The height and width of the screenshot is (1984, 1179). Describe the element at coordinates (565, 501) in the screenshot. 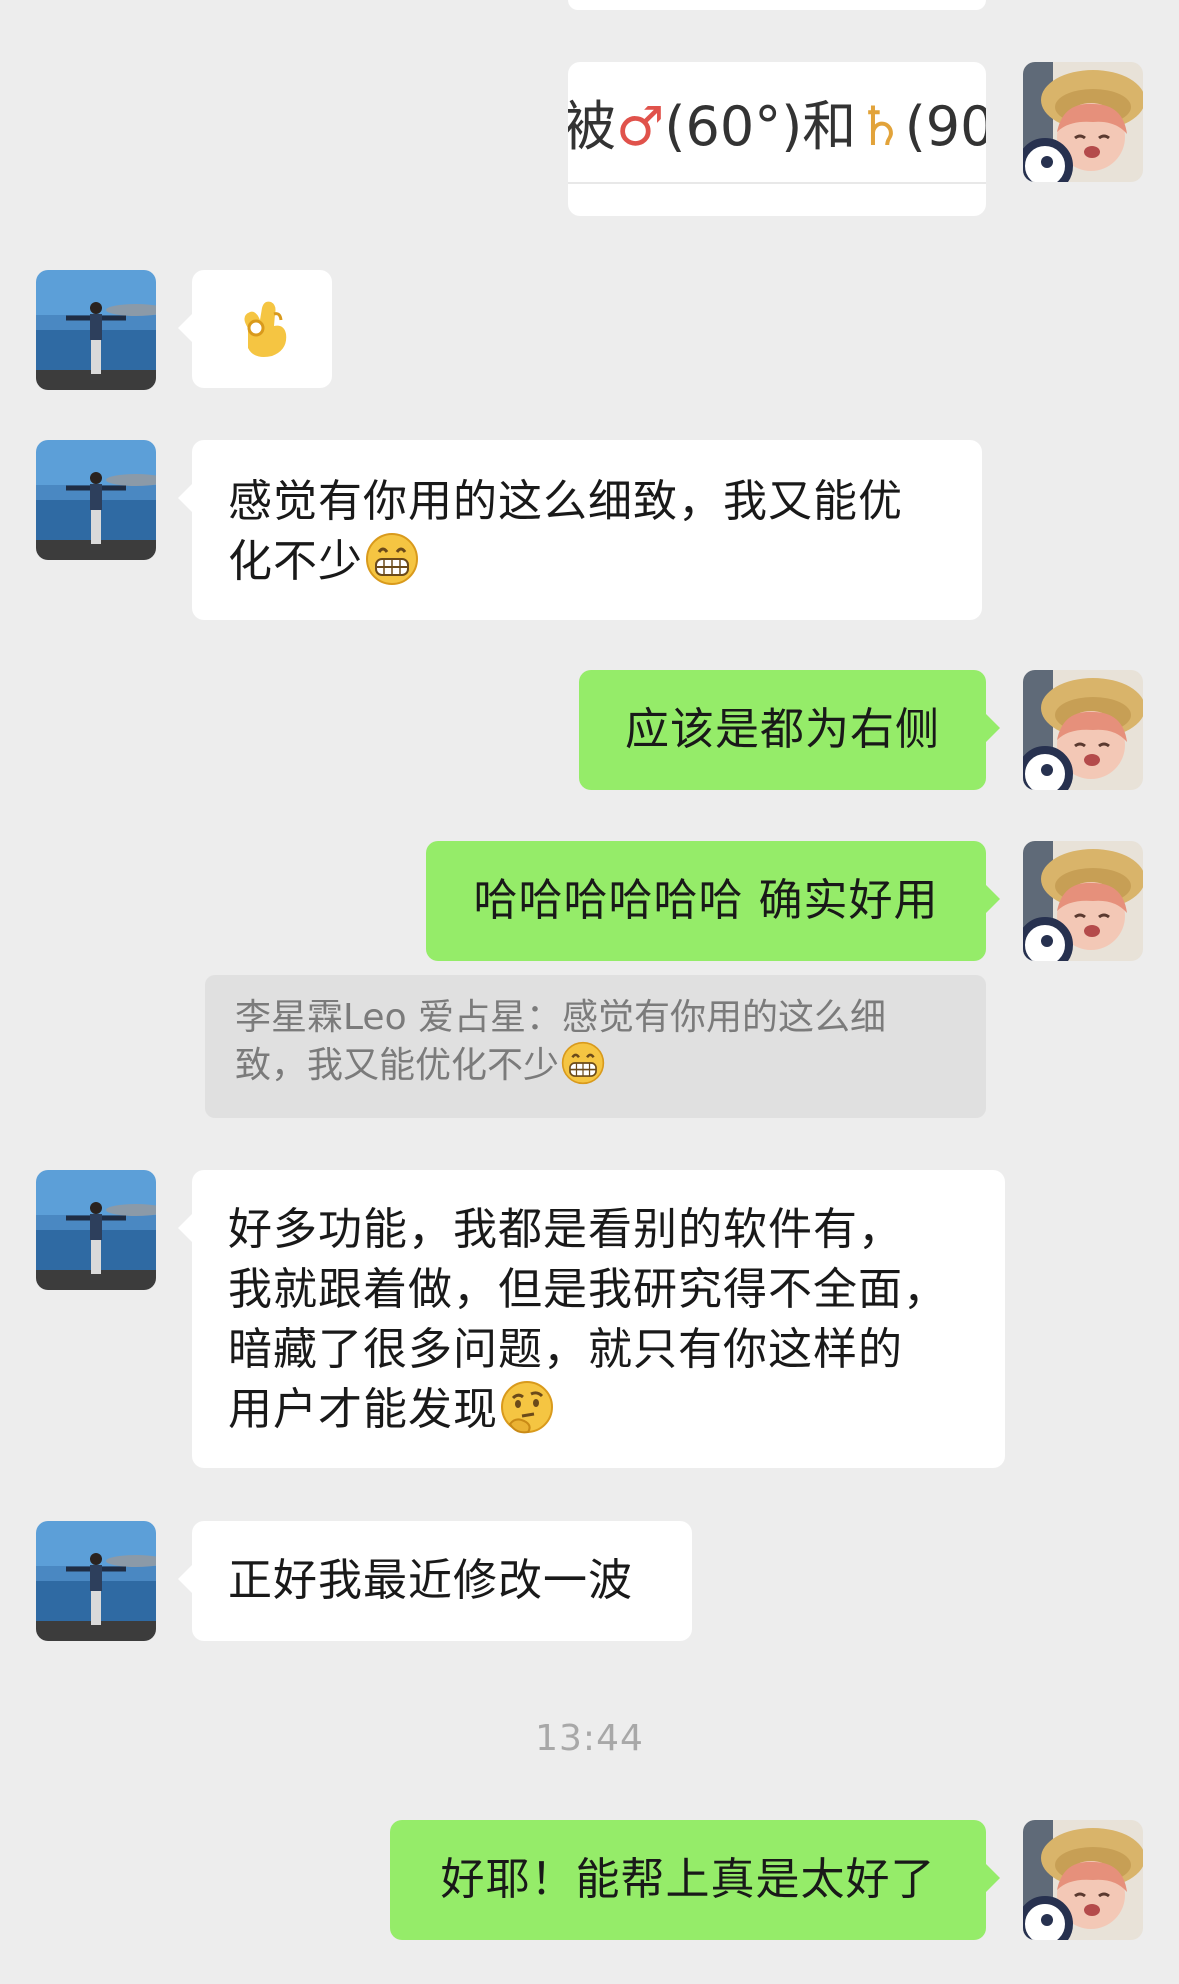

I see `message-text-line: 感觉有你用的这么细致，我又能优` at that location.